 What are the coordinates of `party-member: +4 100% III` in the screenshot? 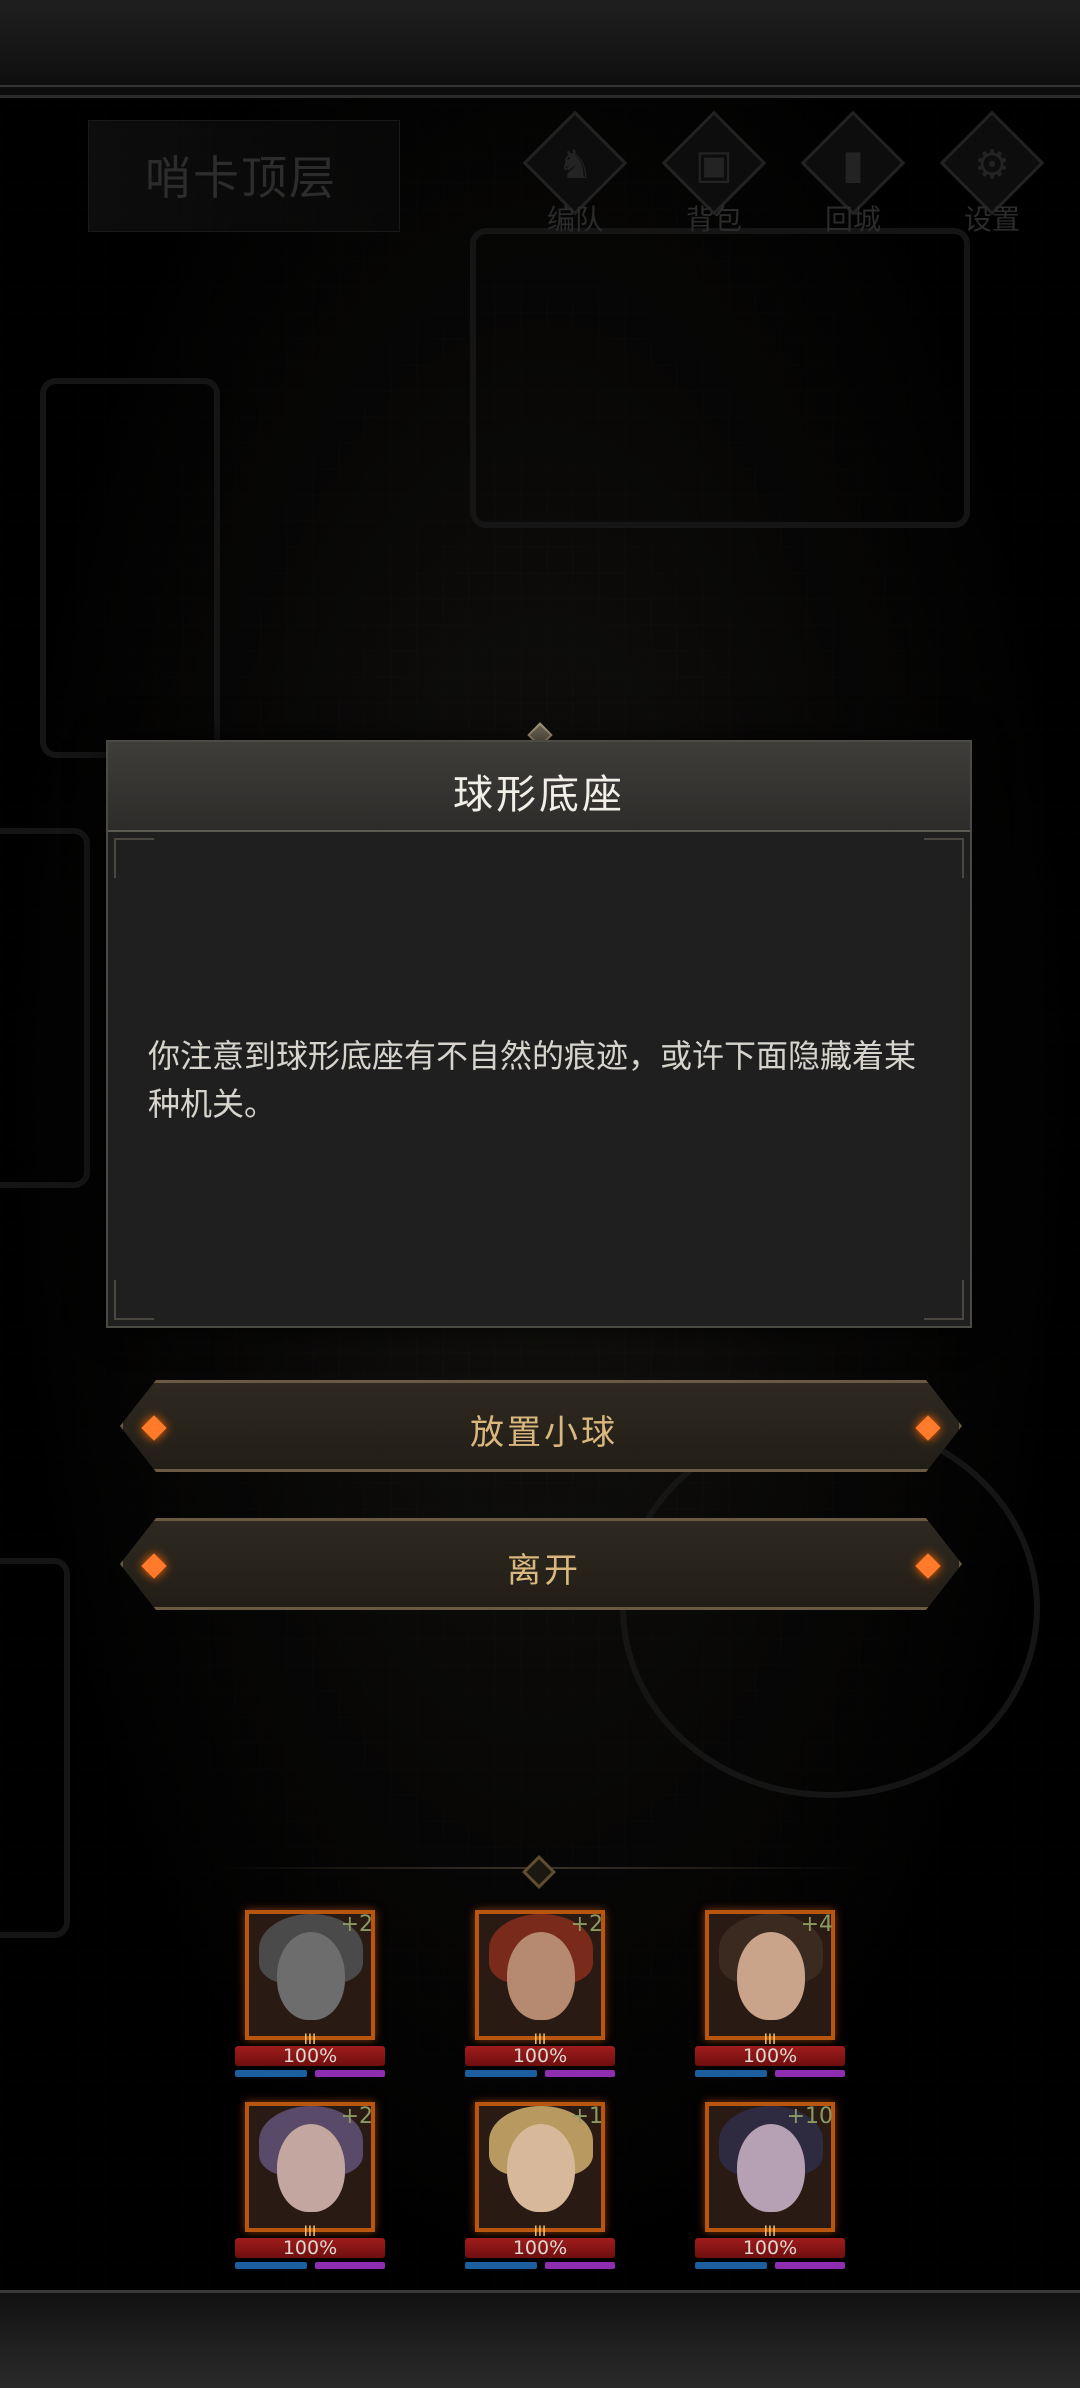 It's located at (770, 1995).